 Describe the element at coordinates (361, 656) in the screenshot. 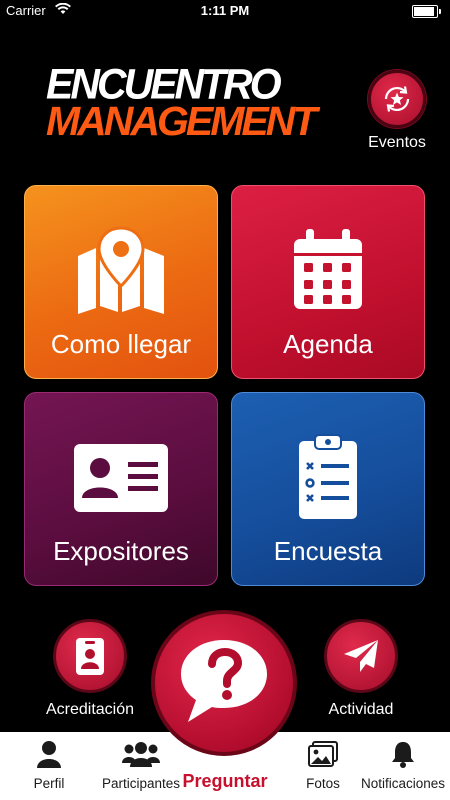

I see `paper-plane-icon` at that location.